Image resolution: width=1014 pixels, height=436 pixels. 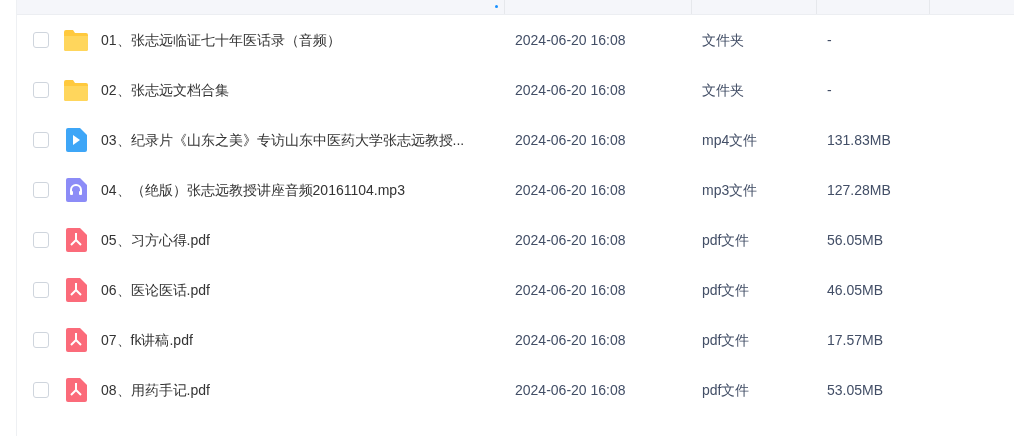 What do you see at coordinates (165, 90) in the screenshot?
I see `file-name: 02、张志远文档合集` at bounding box center [165, 90].